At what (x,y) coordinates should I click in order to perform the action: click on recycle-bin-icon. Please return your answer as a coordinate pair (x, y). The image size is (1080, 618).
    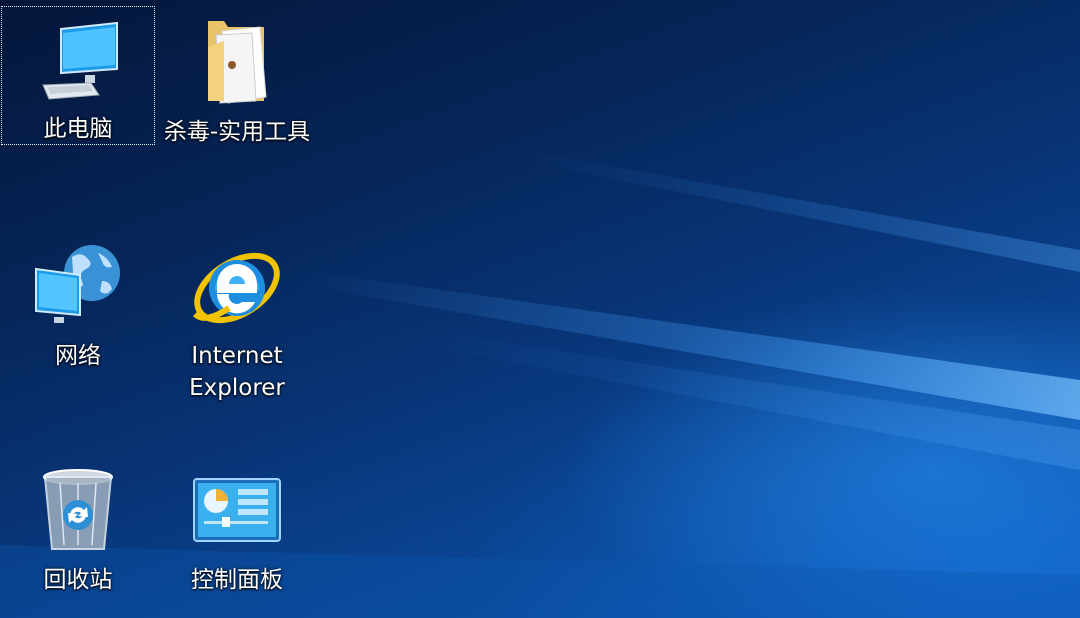
    Looking at the image, I should click on (78, 510).